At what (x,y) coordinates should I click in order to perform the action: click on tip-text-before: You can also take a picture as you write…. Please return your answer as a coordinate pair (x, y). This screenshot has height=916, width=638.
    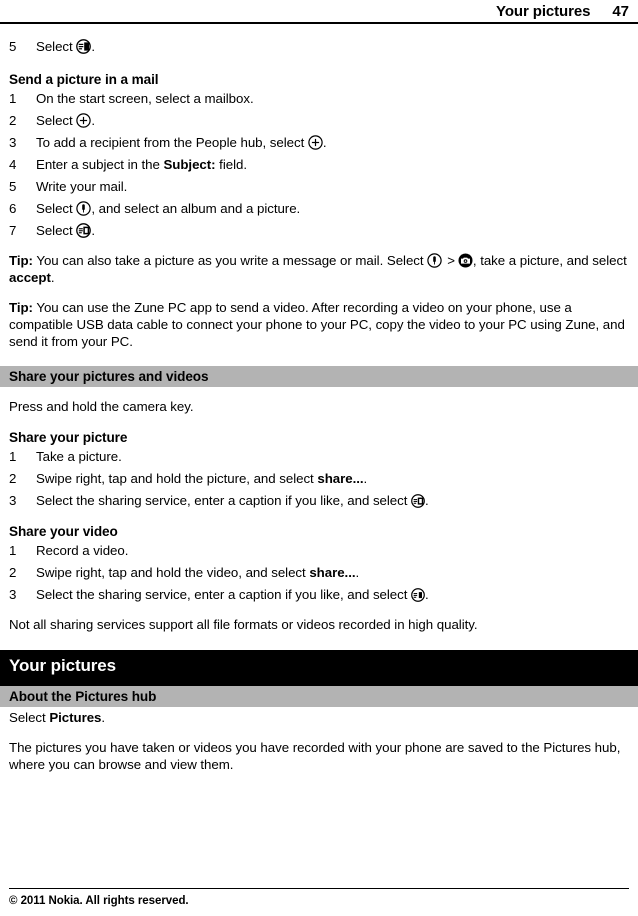
    Looking at the image, I should click on (230, 260).